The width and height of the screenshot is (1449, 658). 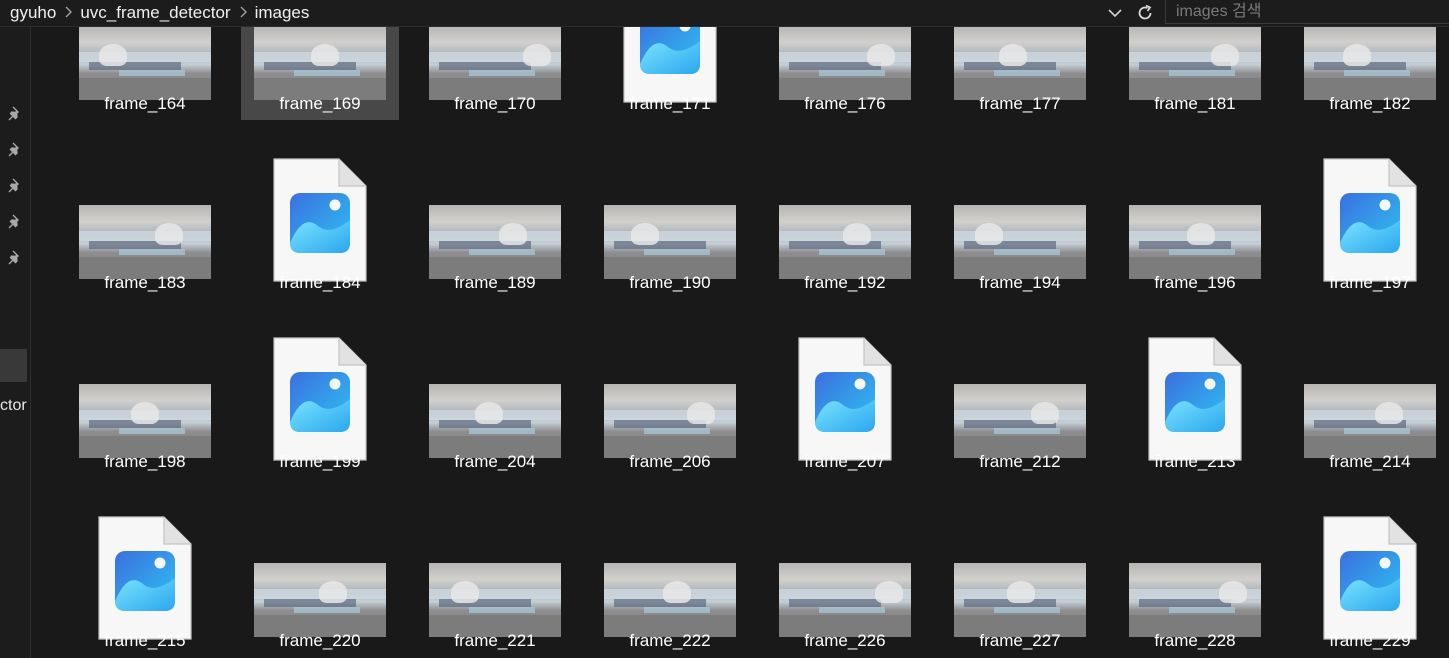 I want to click on file-tile: frame_177, so click(x=1020, y=73).